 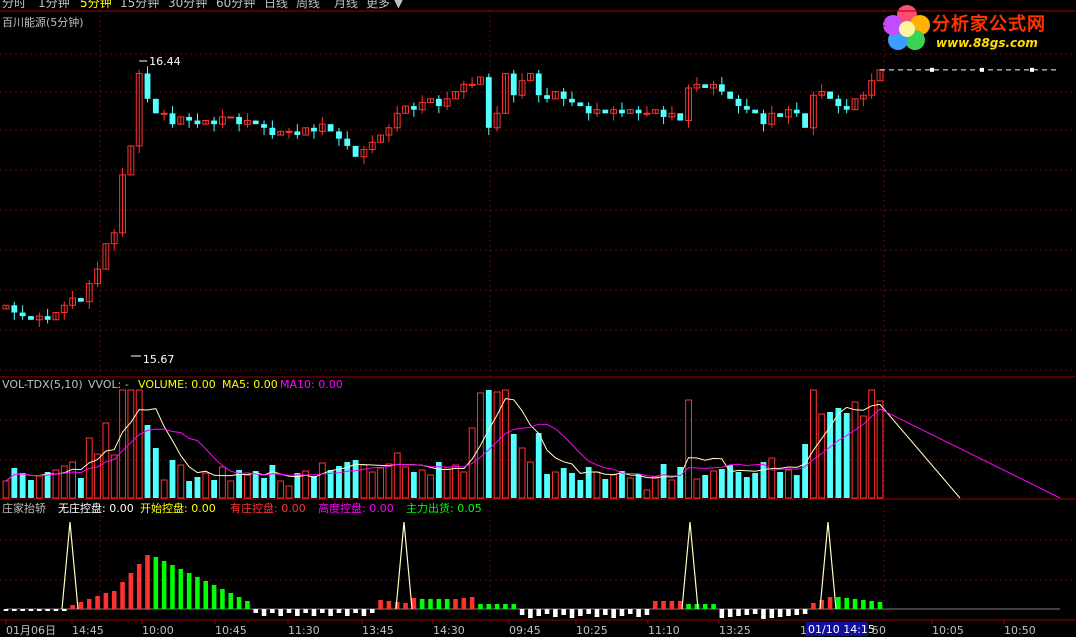 What do you see at coordinates (1020, 630) in the screenshot?
I see `x-label-14: 10:50` at bounding box center [1020, 630].